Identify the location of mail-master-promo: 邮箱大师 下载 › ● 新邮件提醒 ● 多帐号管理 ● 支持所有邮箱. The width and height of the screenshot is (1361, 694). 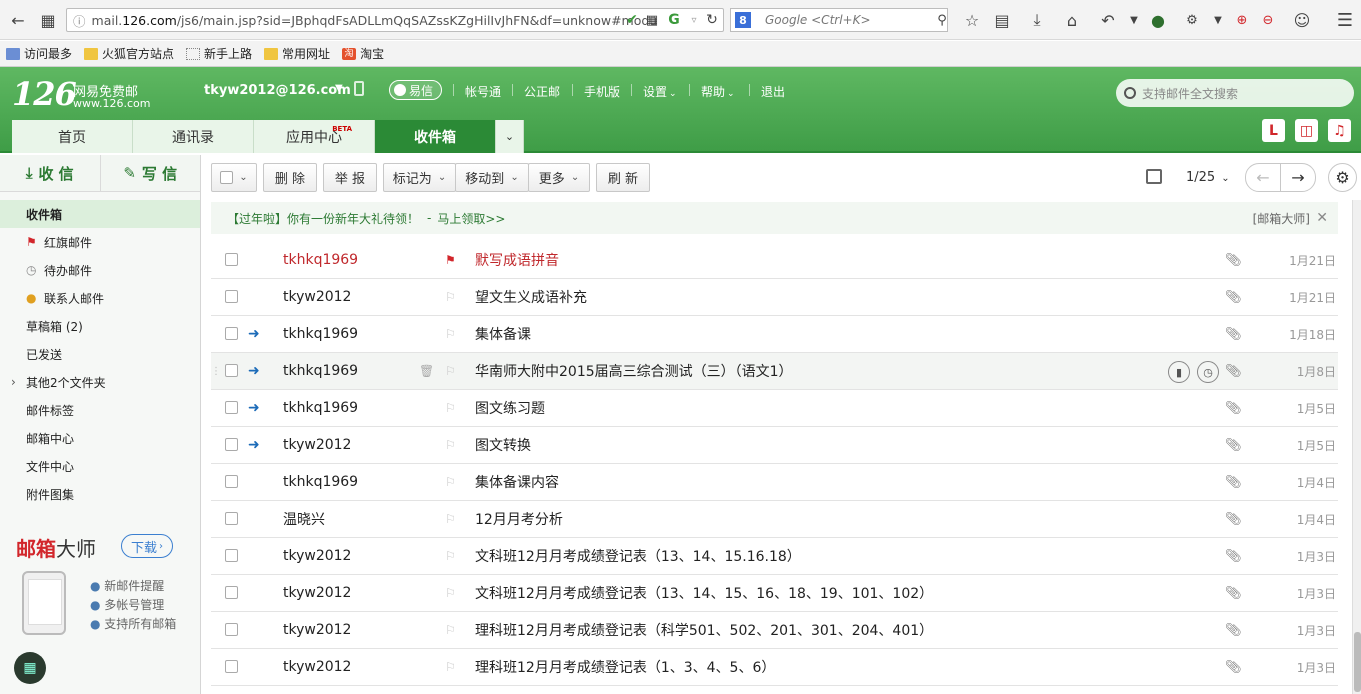
(100, 585).